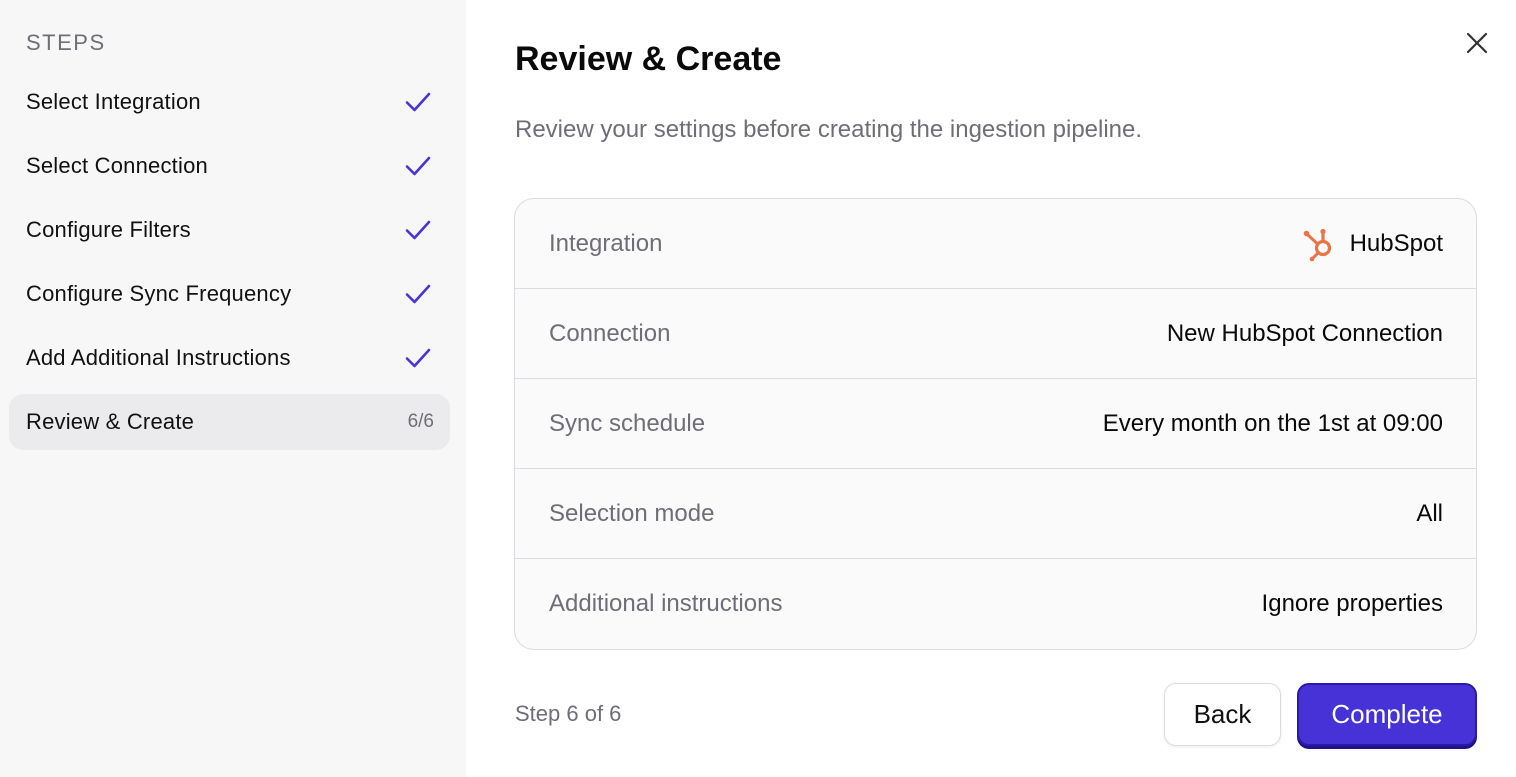 Image resolution: width=1516 pixels, height=777 pixels. I want to click on integration-name: HubSpot, so click(1396, 243).